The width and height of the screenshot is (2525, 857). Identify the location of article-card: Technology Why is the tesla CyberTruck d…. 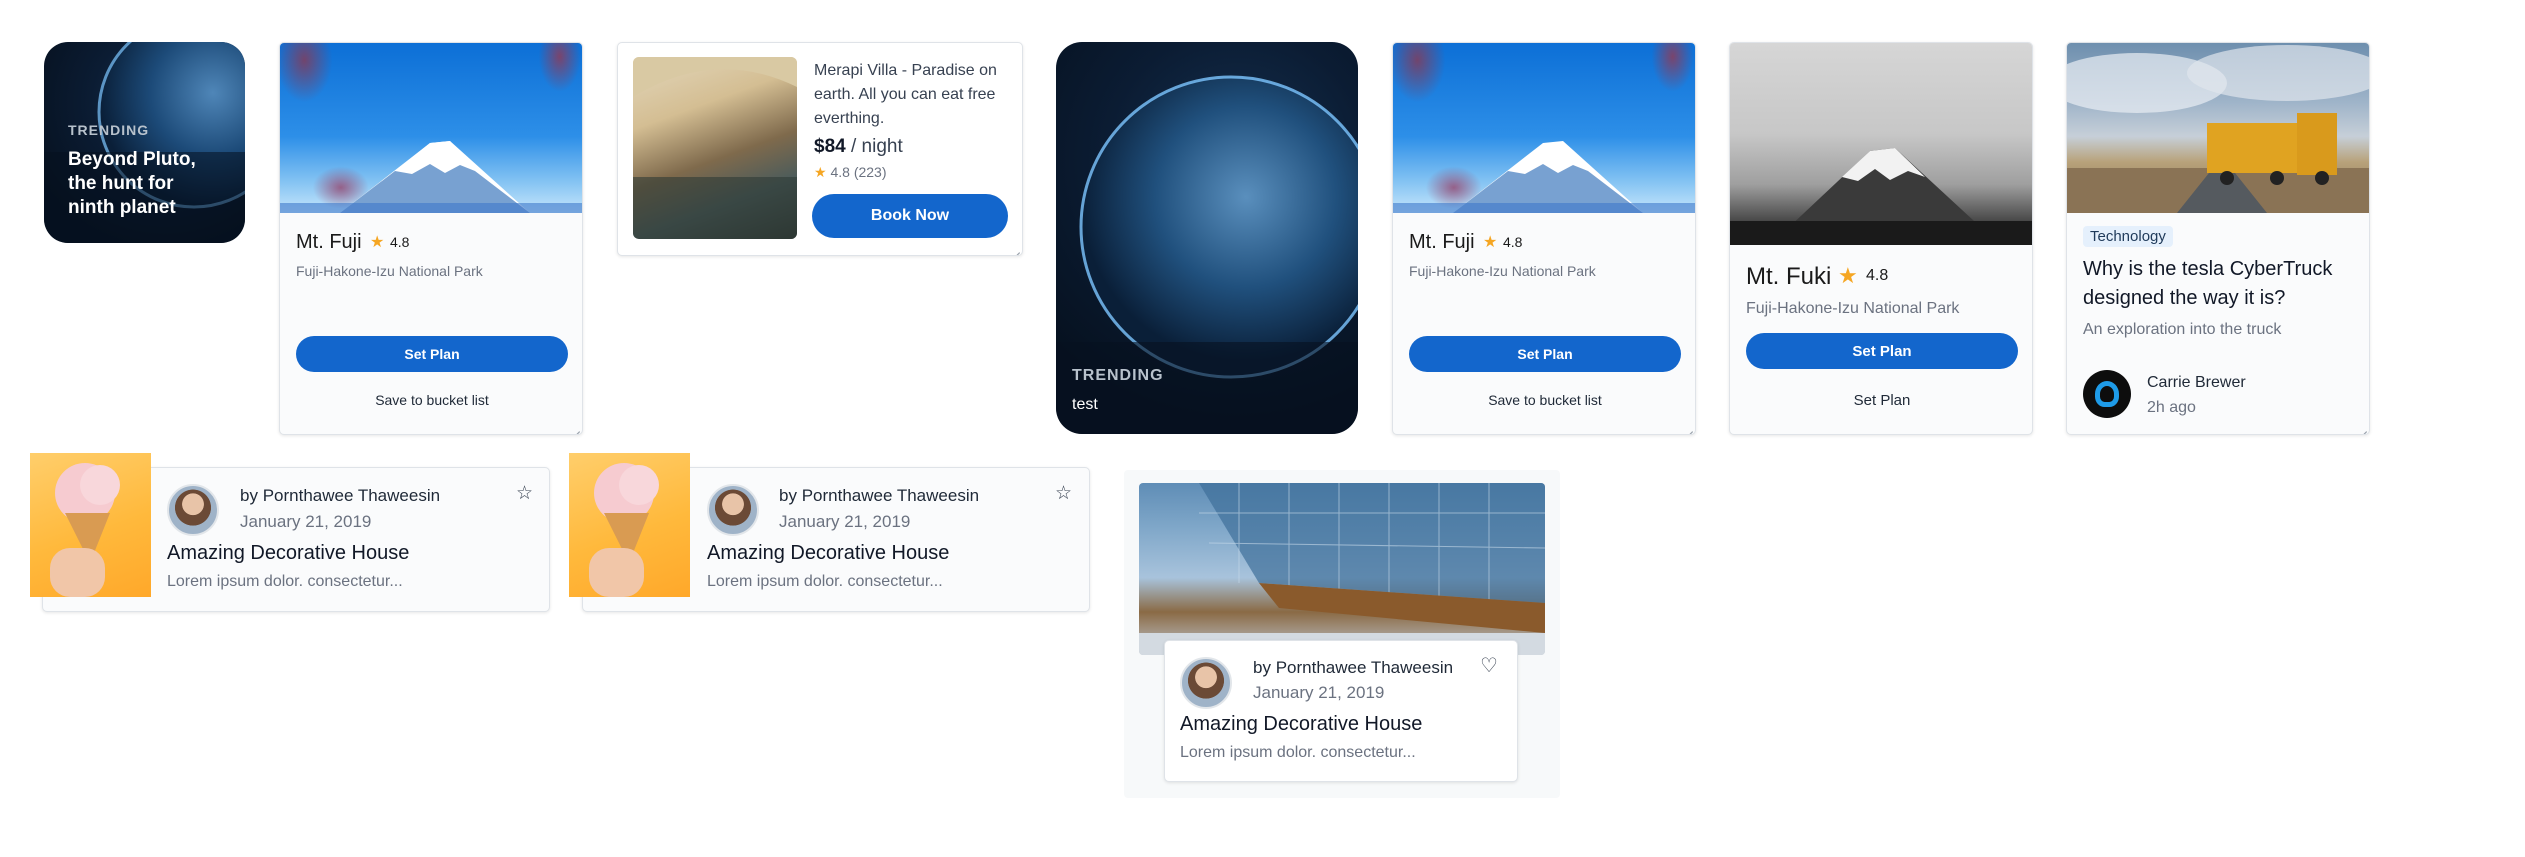
(2218, 238).